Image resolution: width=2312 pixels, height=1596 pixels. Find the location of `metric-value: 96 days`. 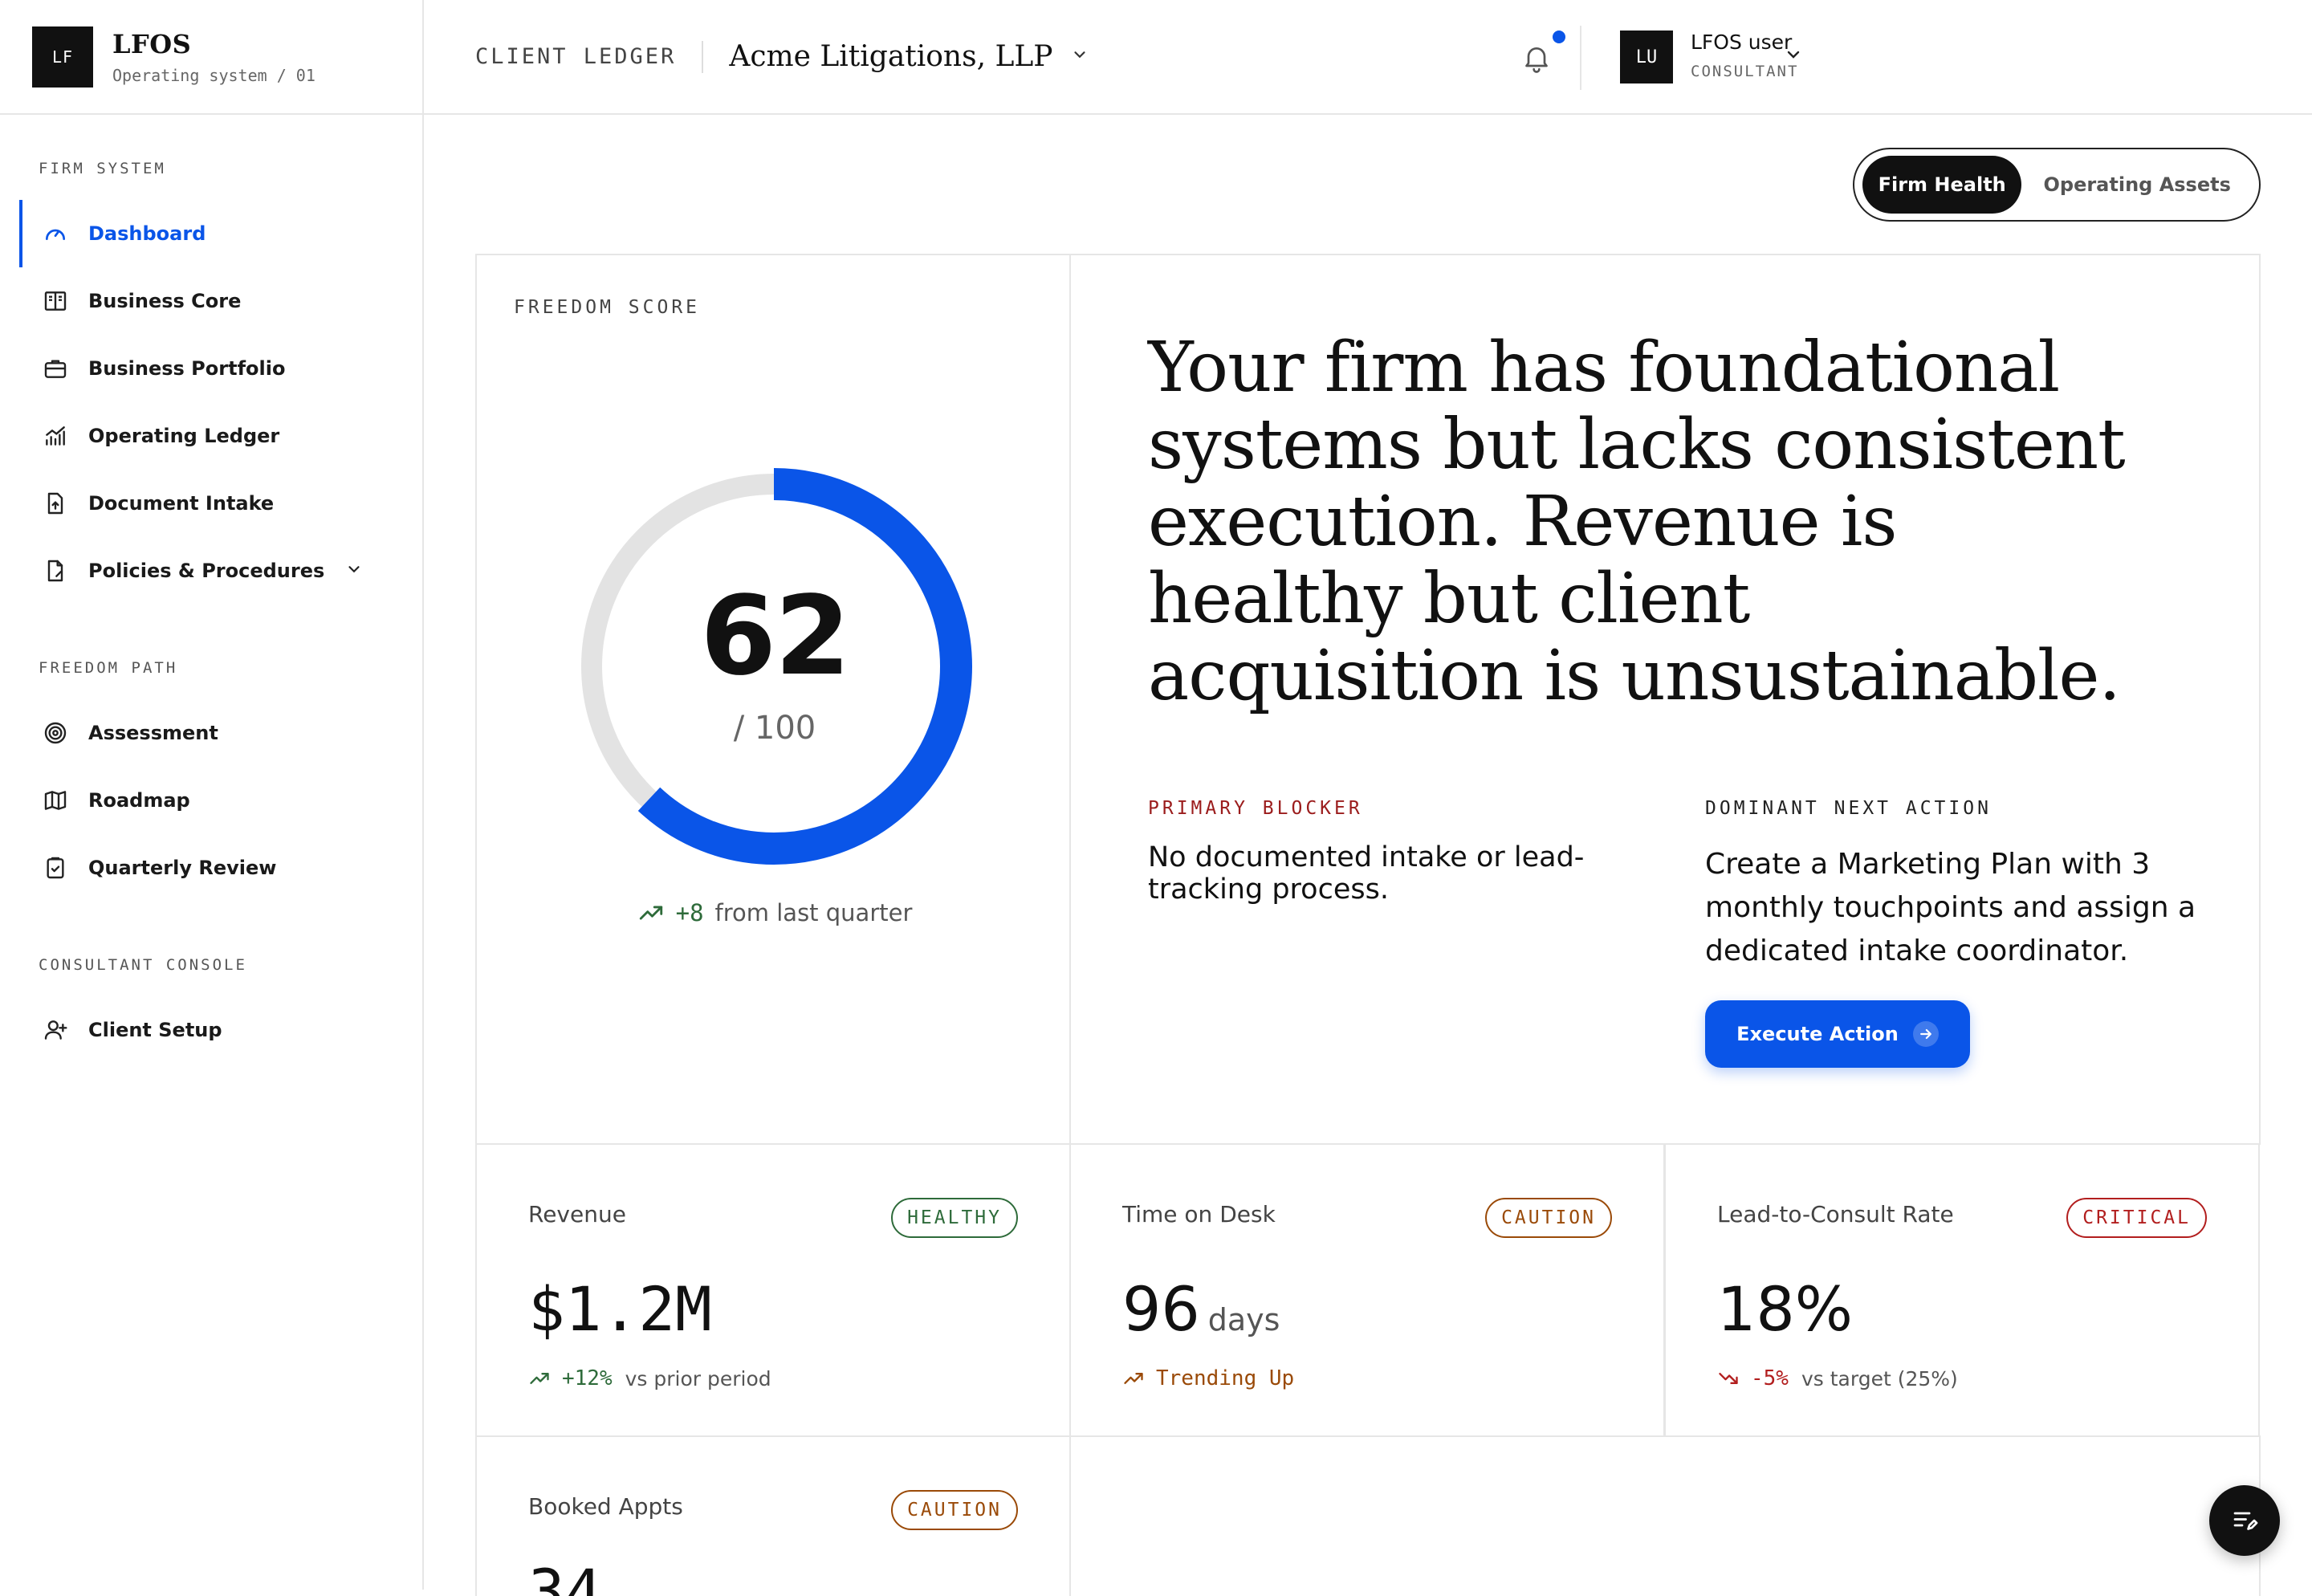

metric-value: 96 days is located at coordinates (1201, 1309).